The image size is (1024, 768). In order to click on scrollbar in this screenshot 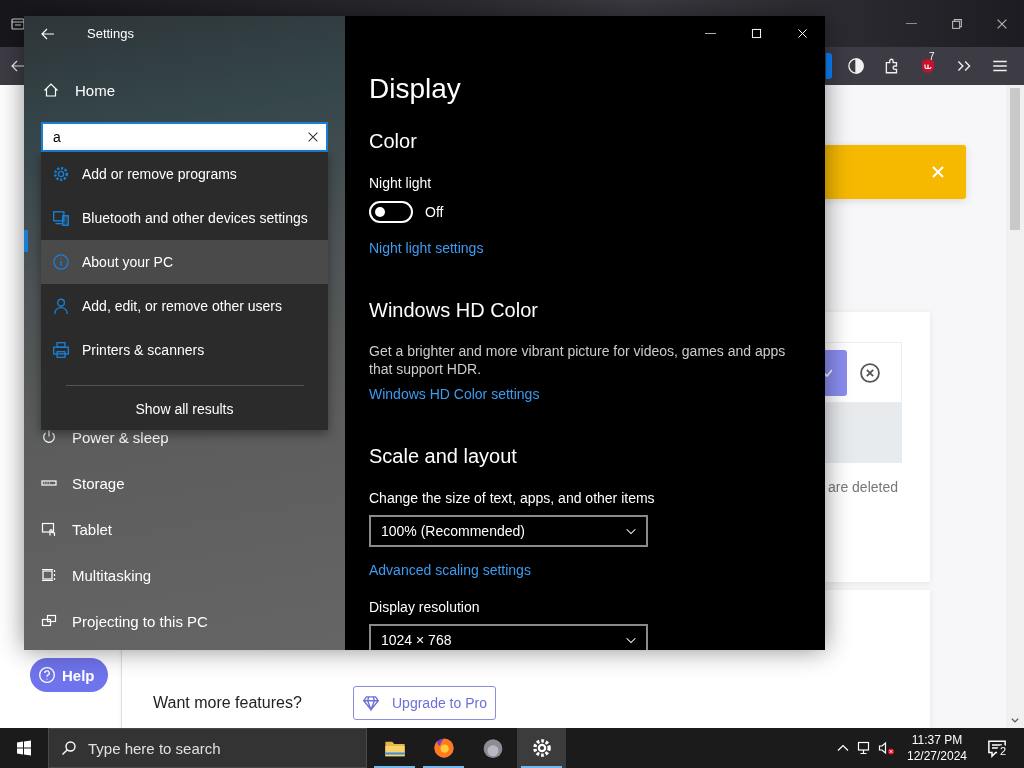, I will do `click(1015, 406)`.